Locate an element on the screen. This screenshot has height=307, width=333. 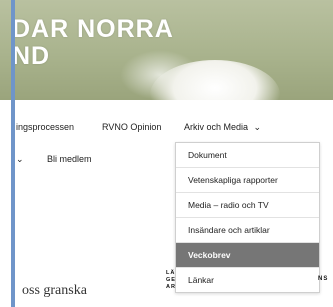
dropdown-item-veckobrev: Veckobrev is located at coordinates (247, 254).